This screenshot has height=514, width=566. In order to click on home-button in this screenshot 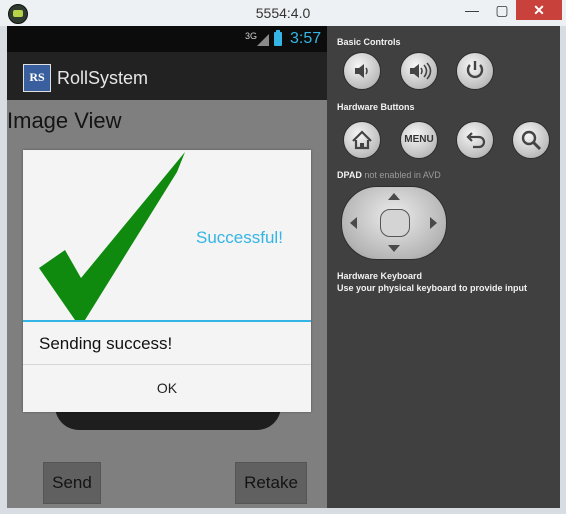, I will do `click(362, 140)`.